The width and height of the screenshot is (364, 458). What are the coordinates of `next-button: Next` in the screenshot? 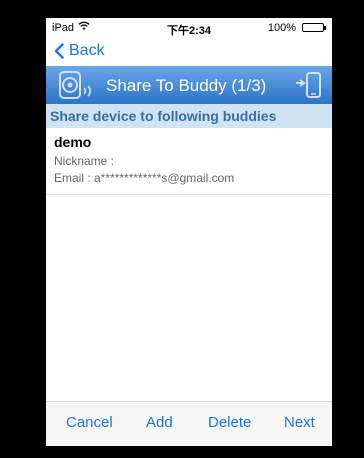 It's located at (299, 422).